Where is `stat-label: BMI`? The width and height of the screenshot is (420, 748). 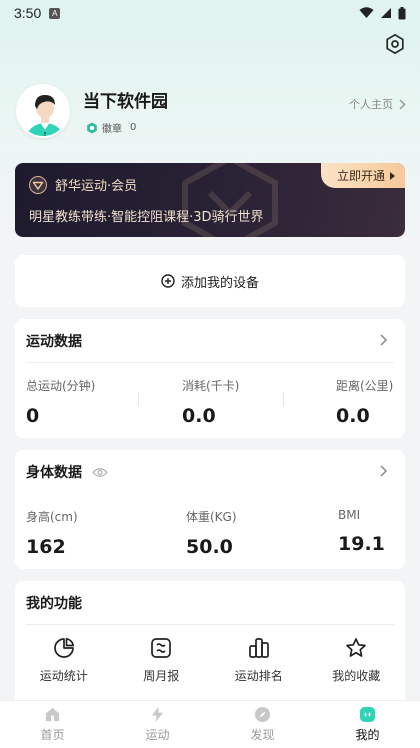
stat-label: BMI is located at coordinates (349, 515).